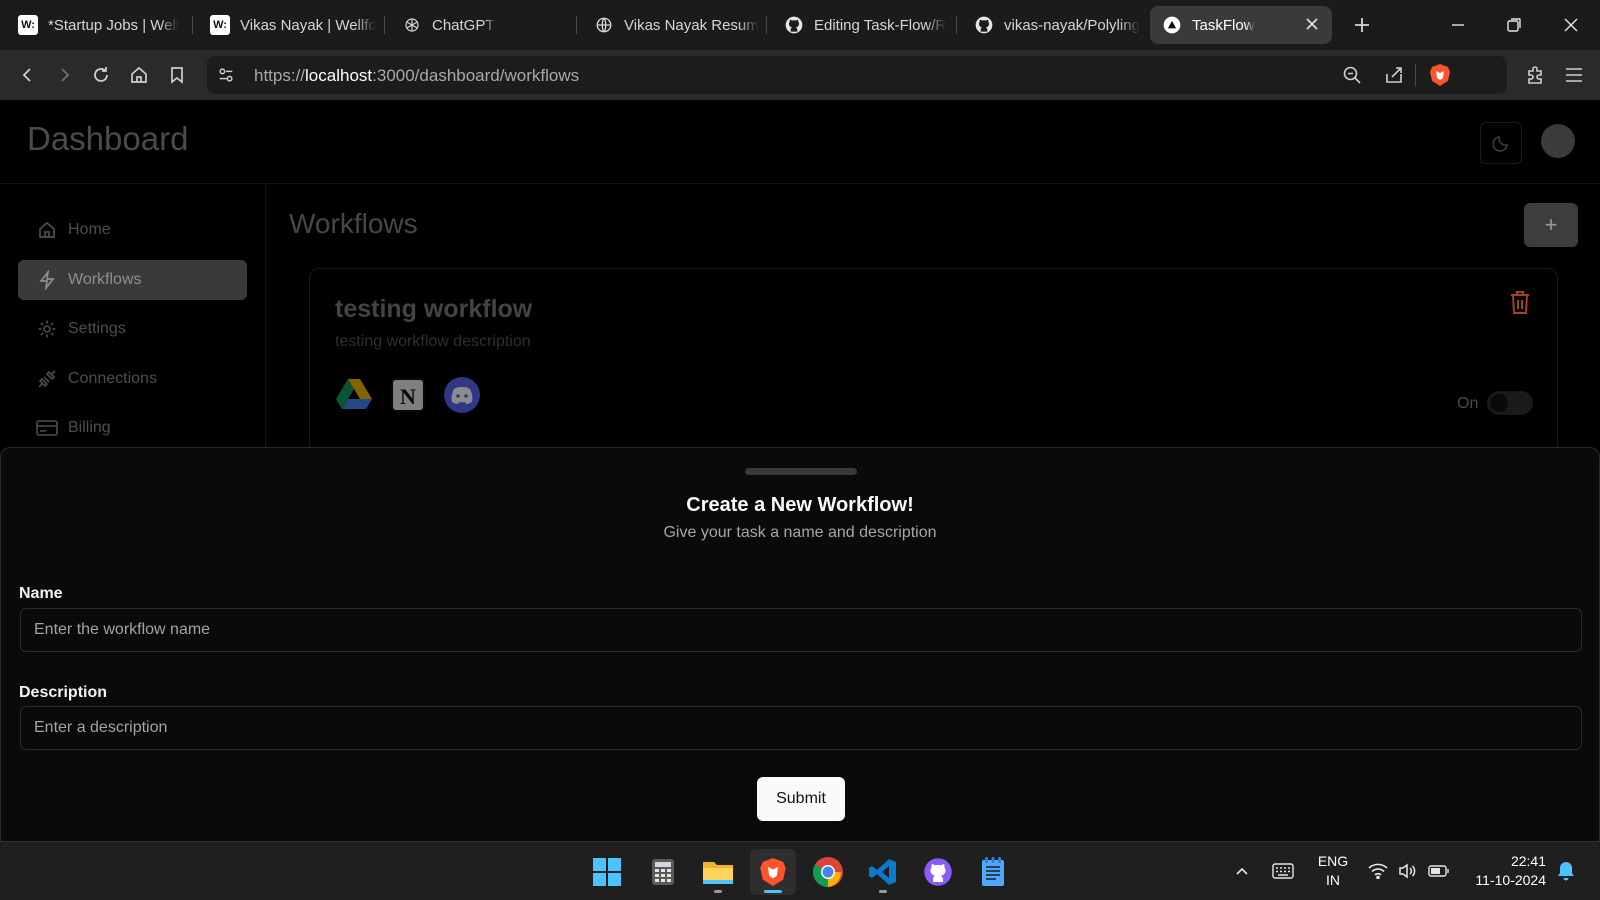 This screenshot has width=1600, height=900. I want to click on forward-icon, so click(64, 75).